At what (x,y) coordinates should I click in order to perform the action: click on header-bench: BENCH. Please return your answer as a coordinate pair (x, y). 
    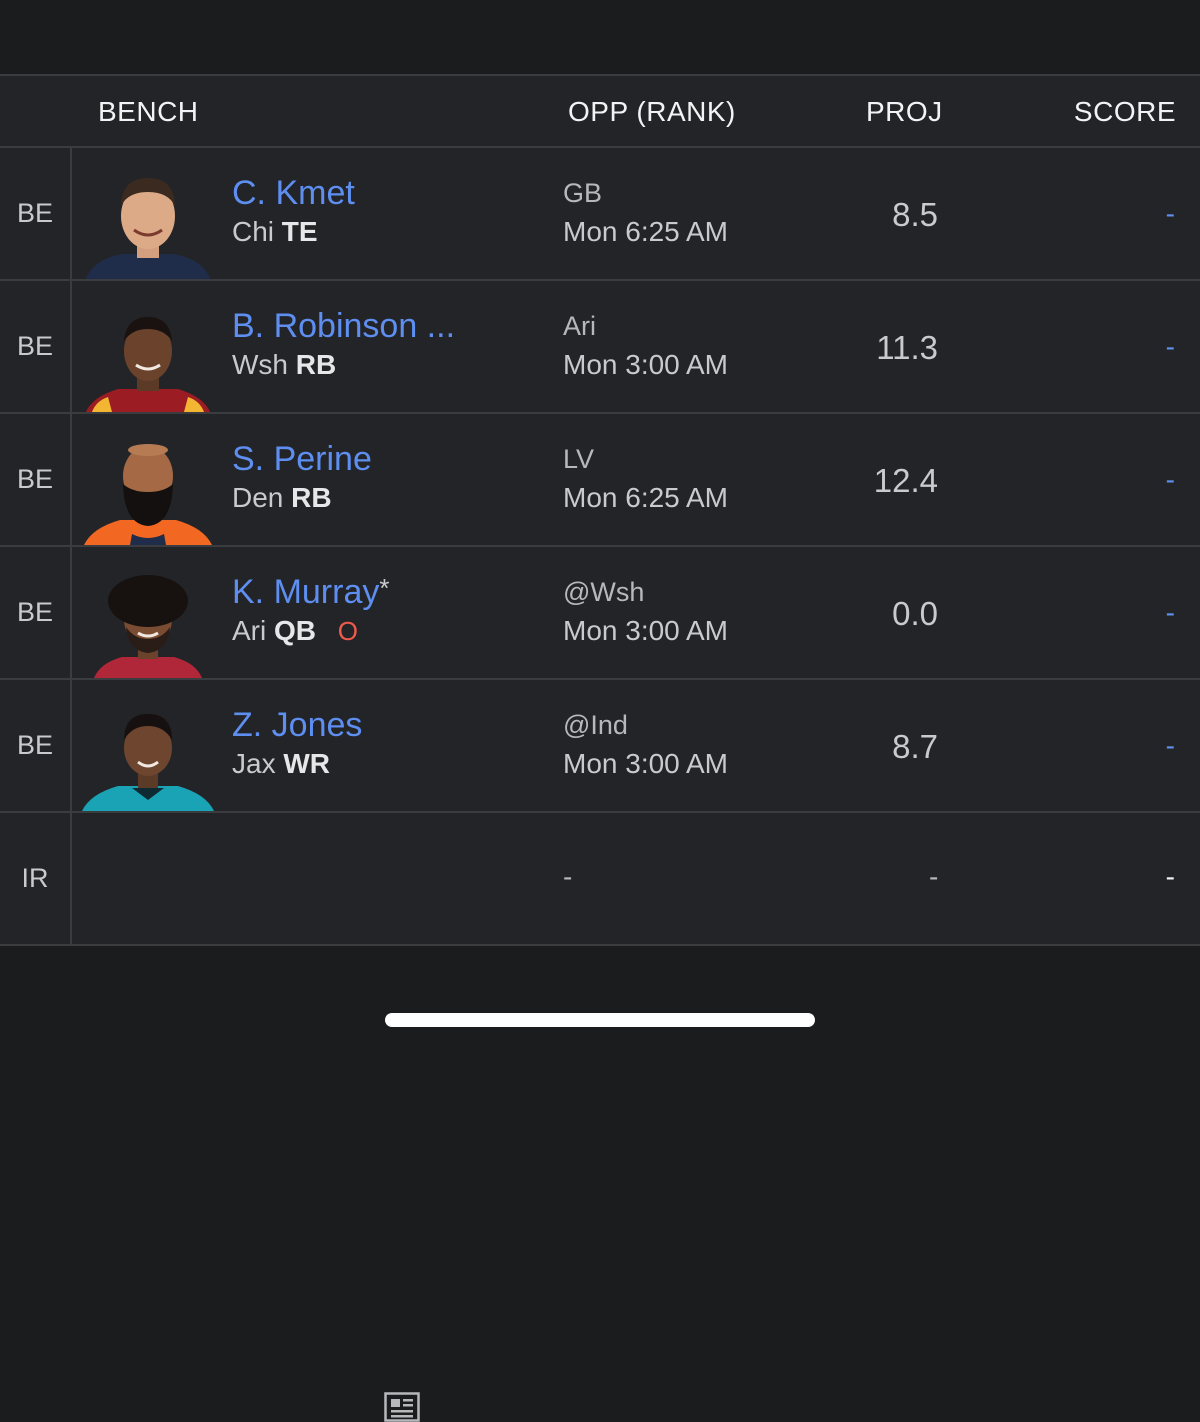
    Looking at the image, I should click on (148, 111).